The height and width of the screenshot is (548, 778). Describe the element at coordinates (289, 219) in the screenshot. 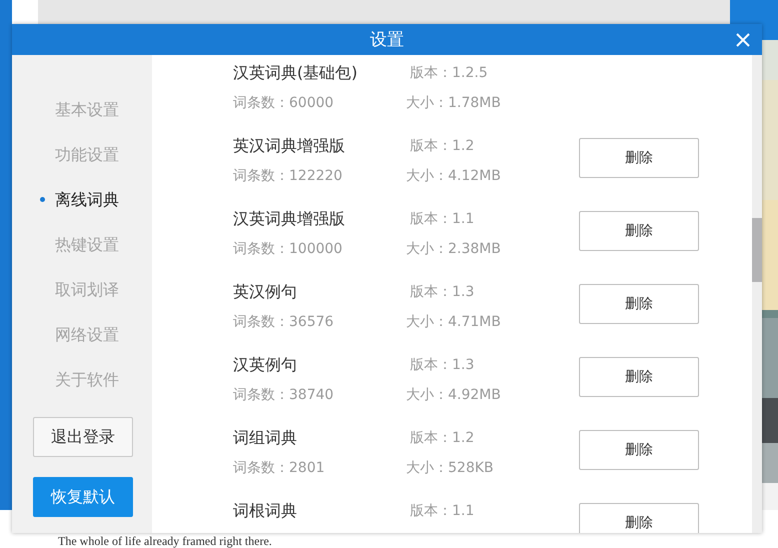

I see `dictionary-name: 汉英词典增强版` at that location.